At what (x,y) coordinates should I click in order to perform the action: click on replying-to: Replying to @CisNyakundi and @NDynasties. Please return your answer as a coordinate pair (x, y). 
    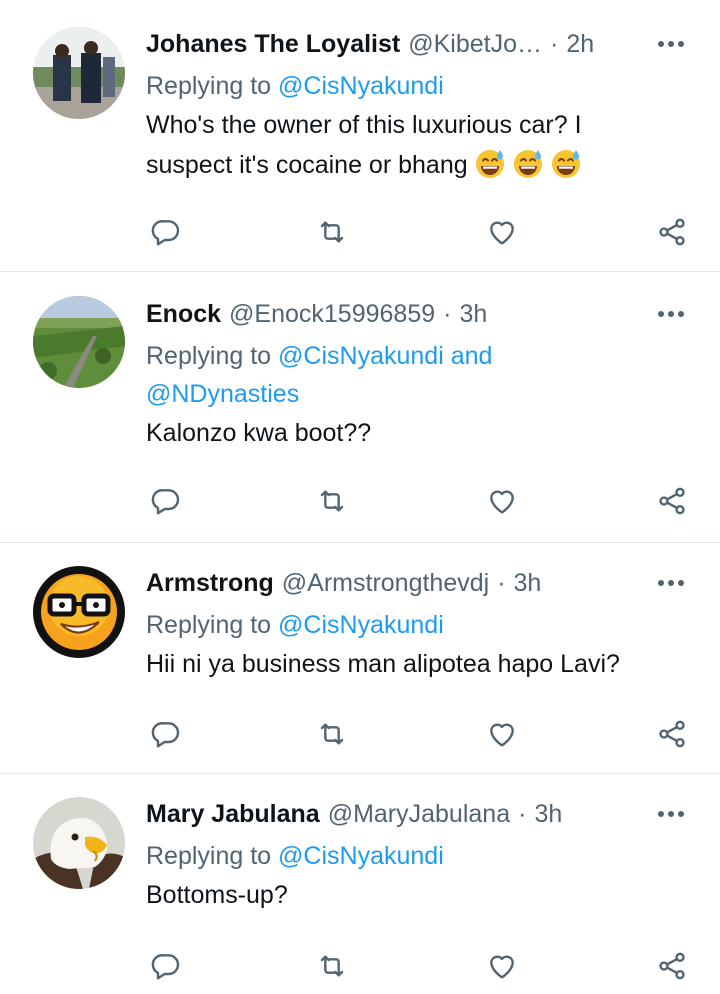
    Looking at the image, I should click on (418, 375).